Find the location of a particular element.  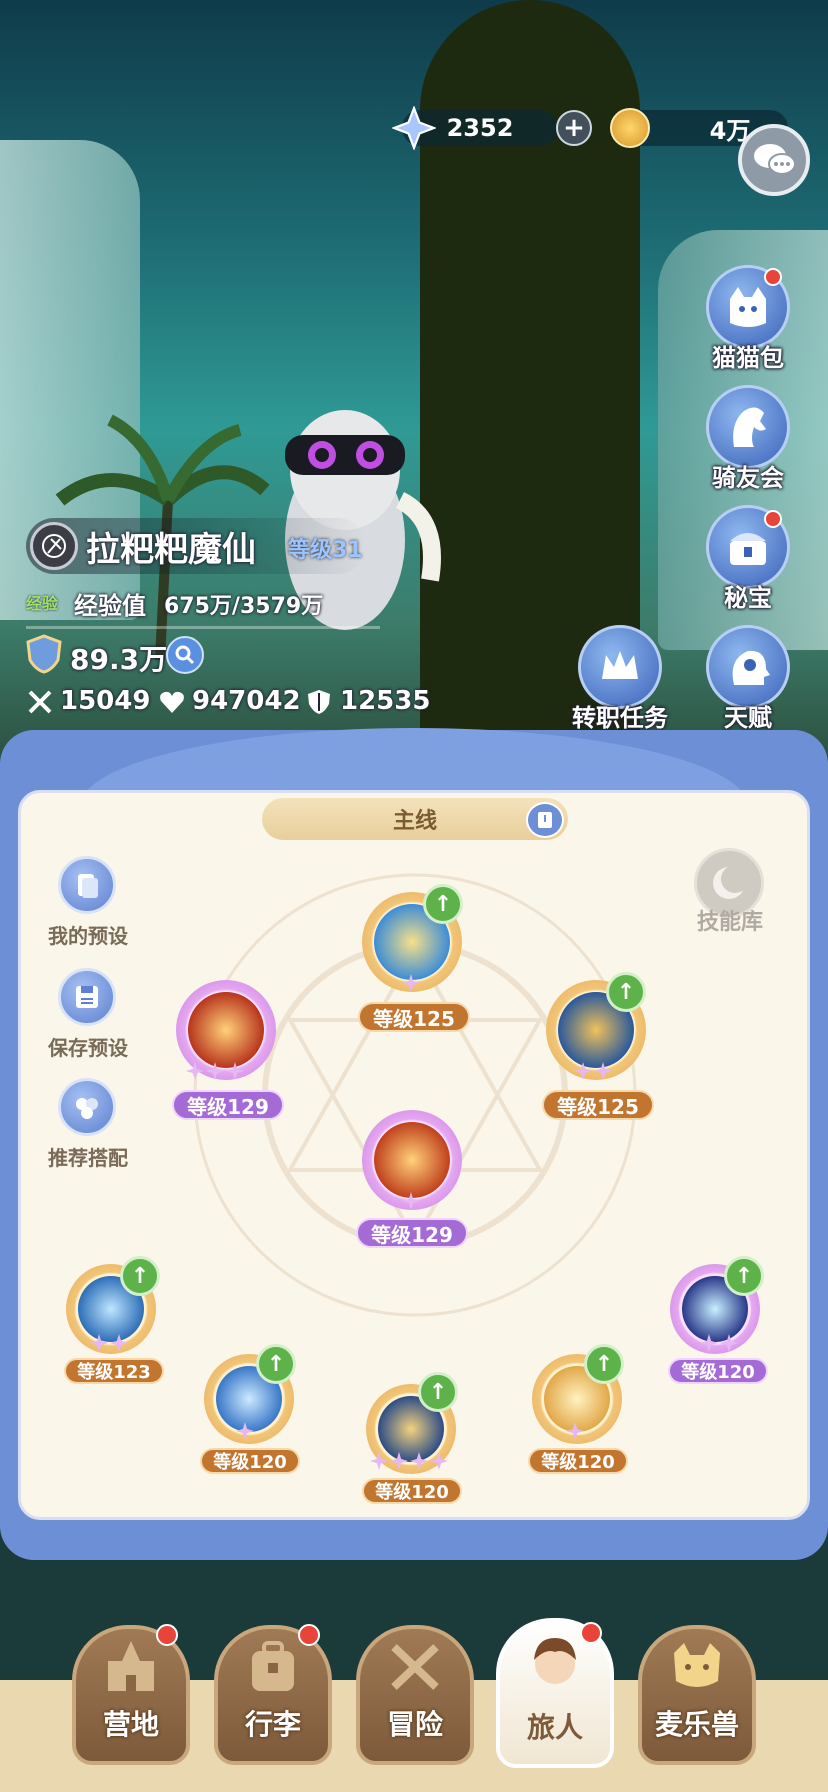

nav-pets-label: 麦乐兽 is located at coordinates (696, 1724).